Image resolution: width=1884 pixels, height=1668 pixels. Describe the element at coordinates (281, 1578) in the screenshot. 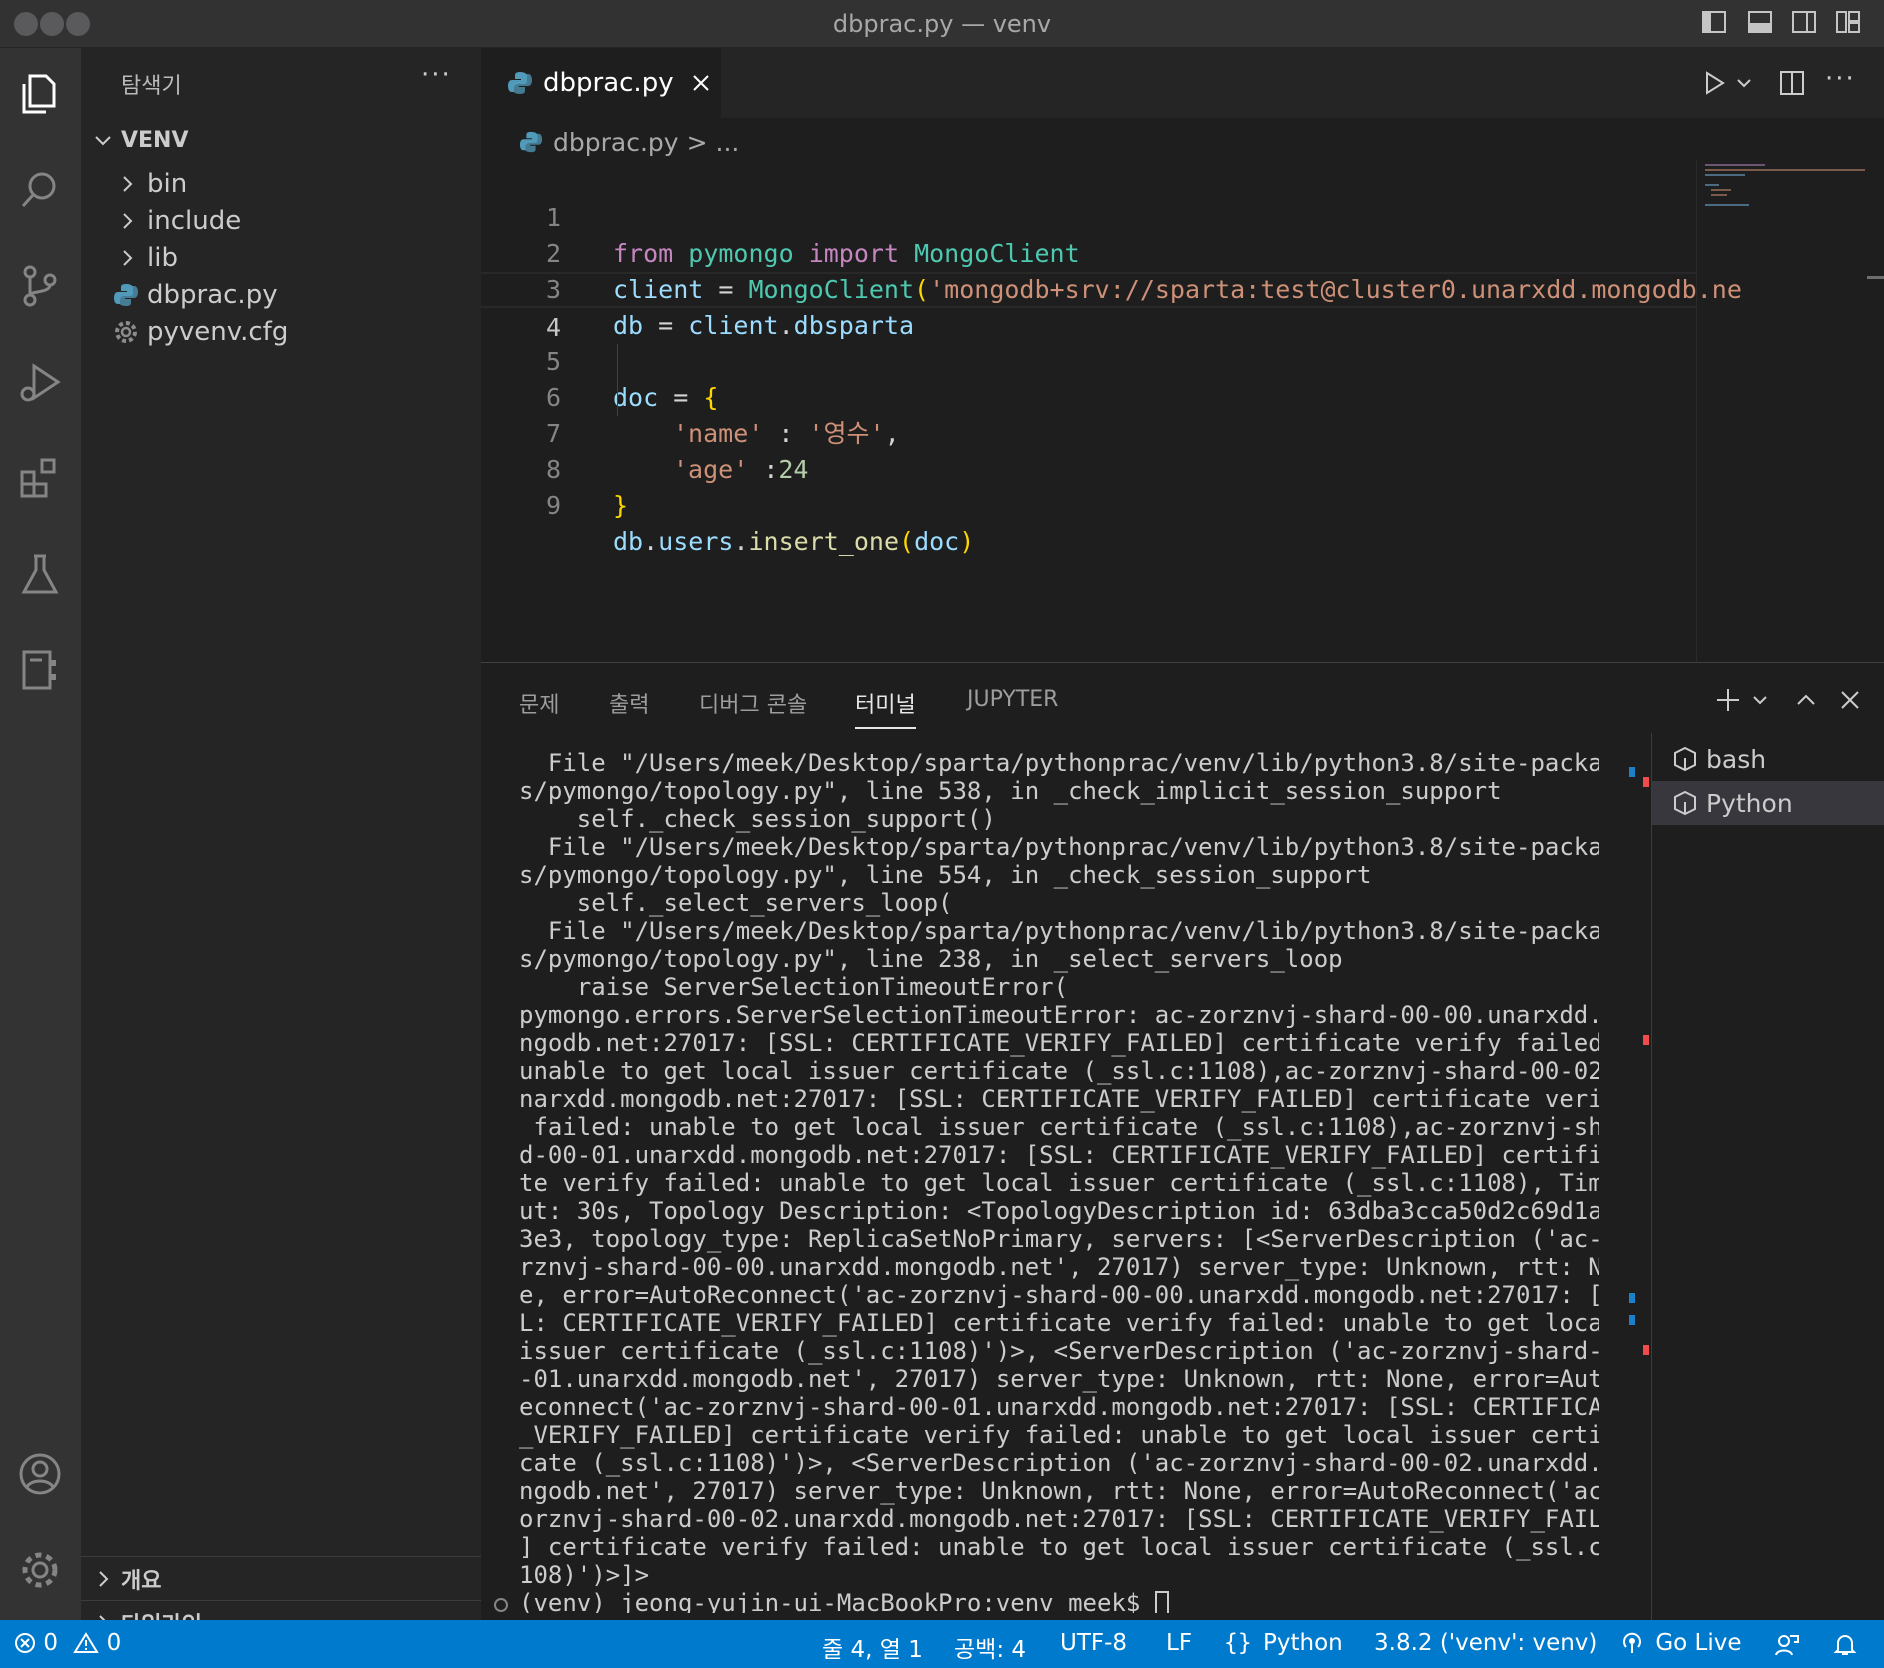

I see `outline-section-header: 개요` at that location.